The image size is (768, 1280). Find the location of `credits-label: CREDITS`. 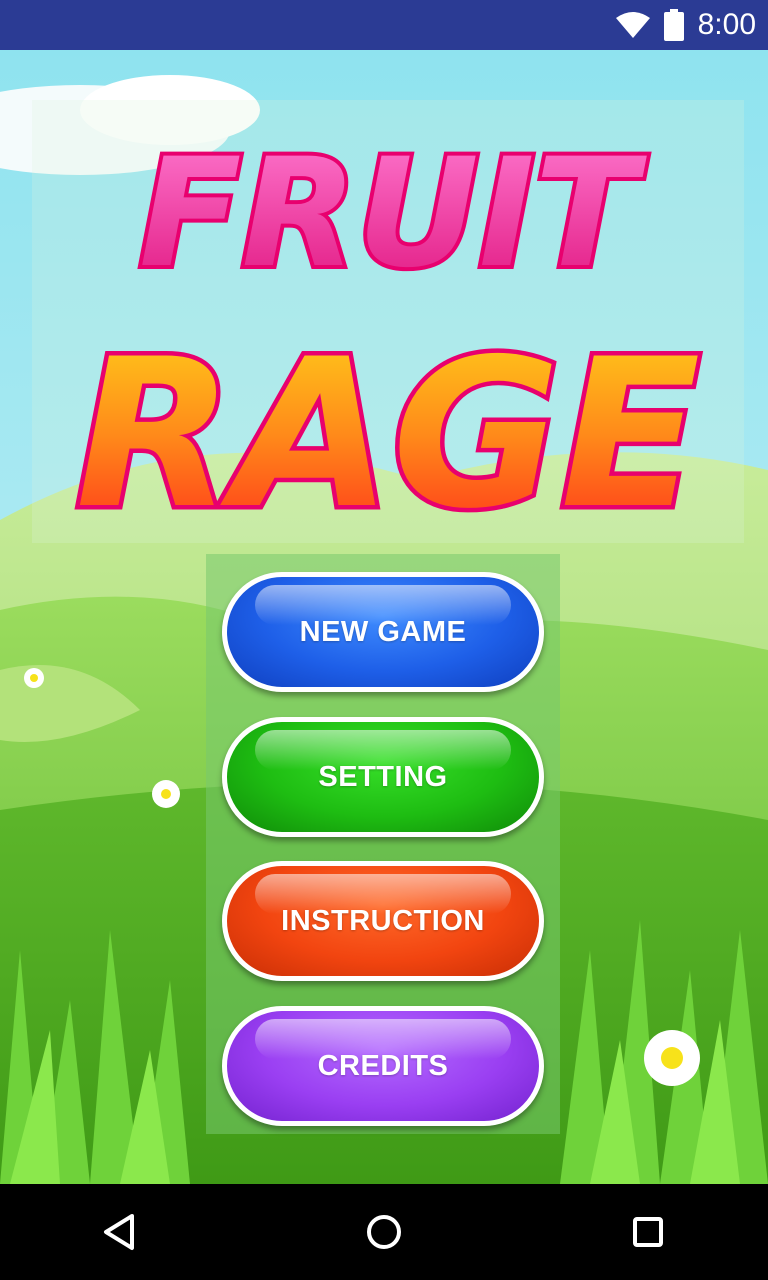

credits-label: CREDITS is located at coordinates (383, 1065).